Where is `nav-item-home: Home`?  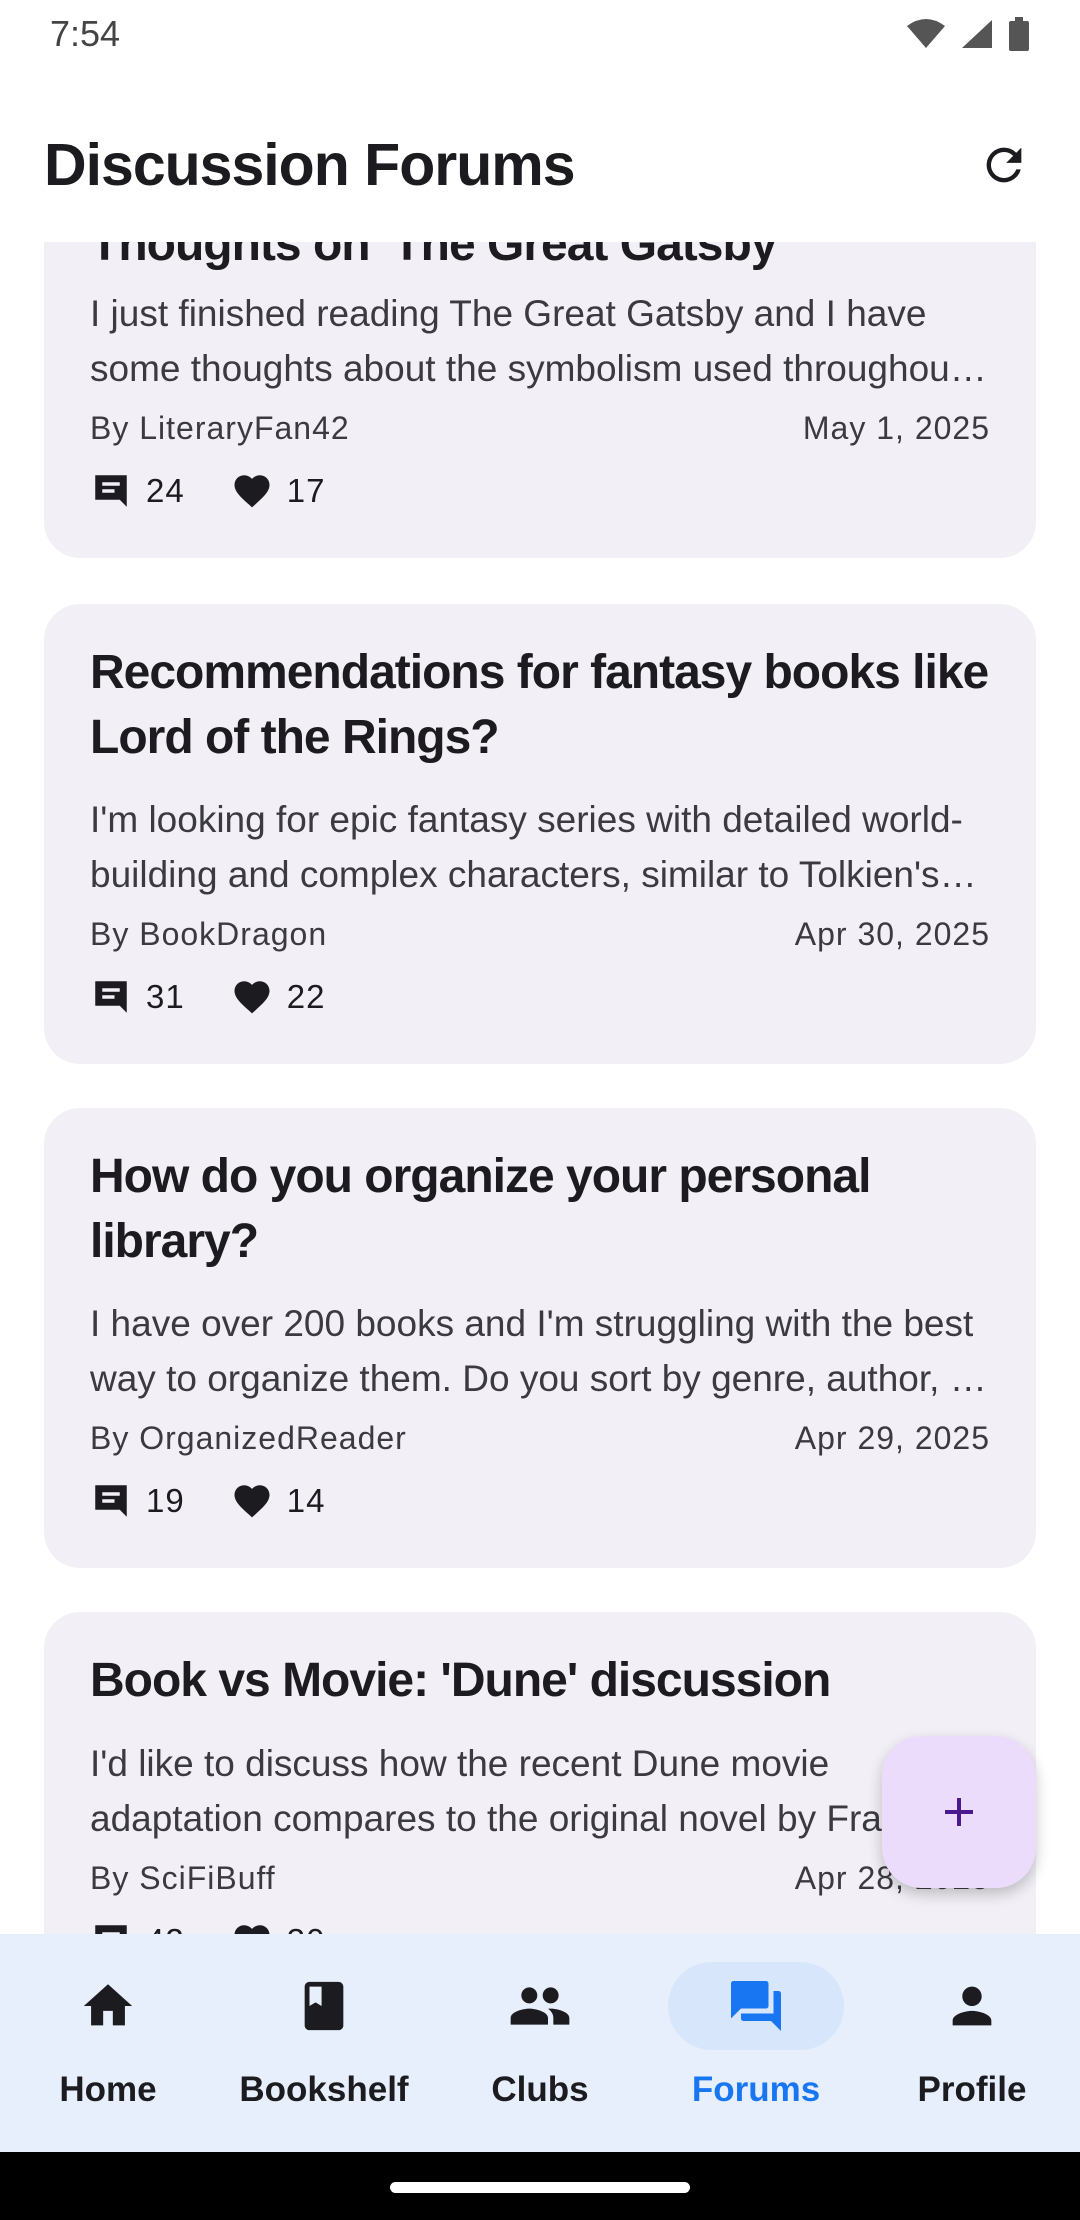 nav-item-home: Home is located at coordinates (108, 2043).